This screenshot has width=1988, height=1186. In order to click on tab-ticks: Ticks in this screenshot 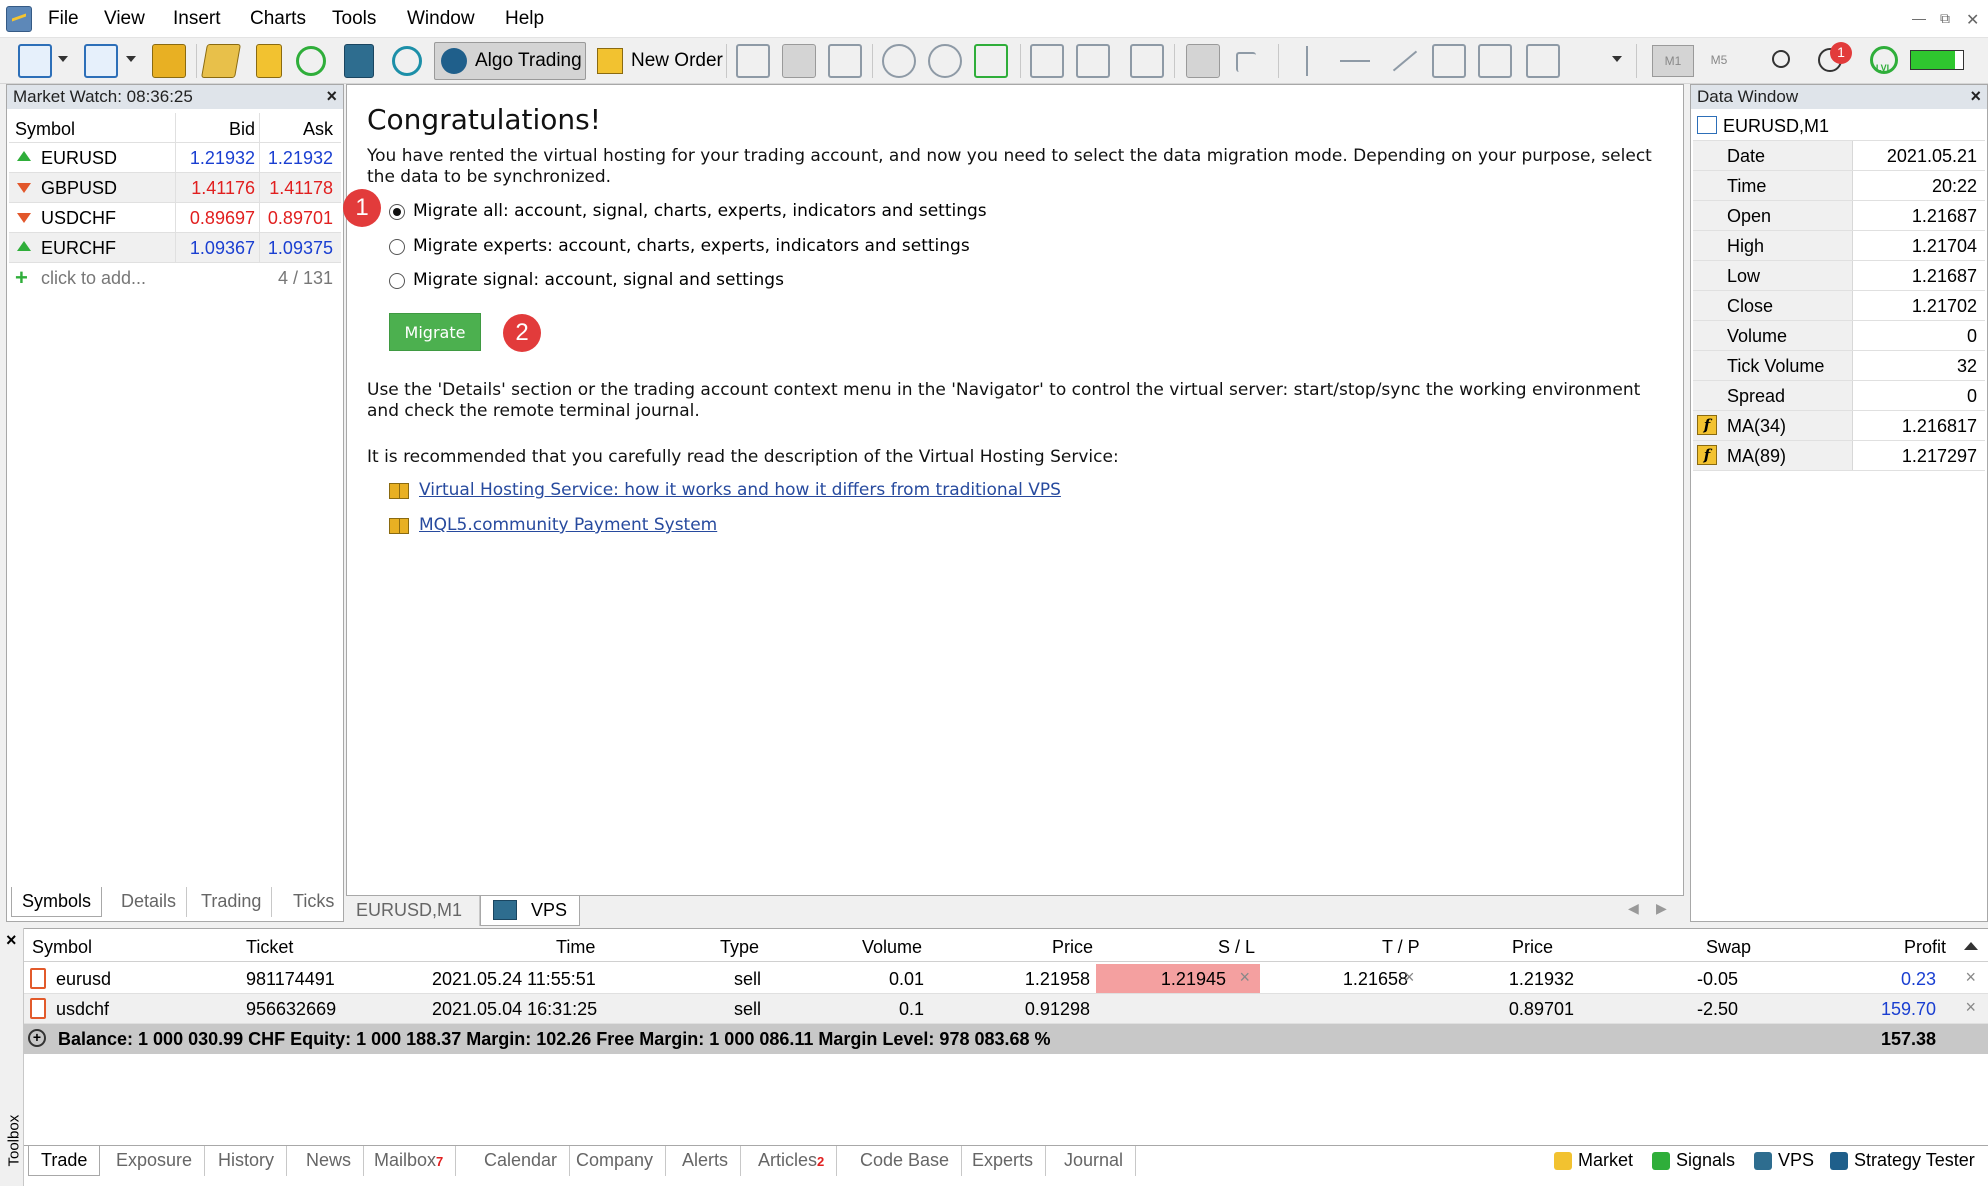, I will do `click(313, 902)`.